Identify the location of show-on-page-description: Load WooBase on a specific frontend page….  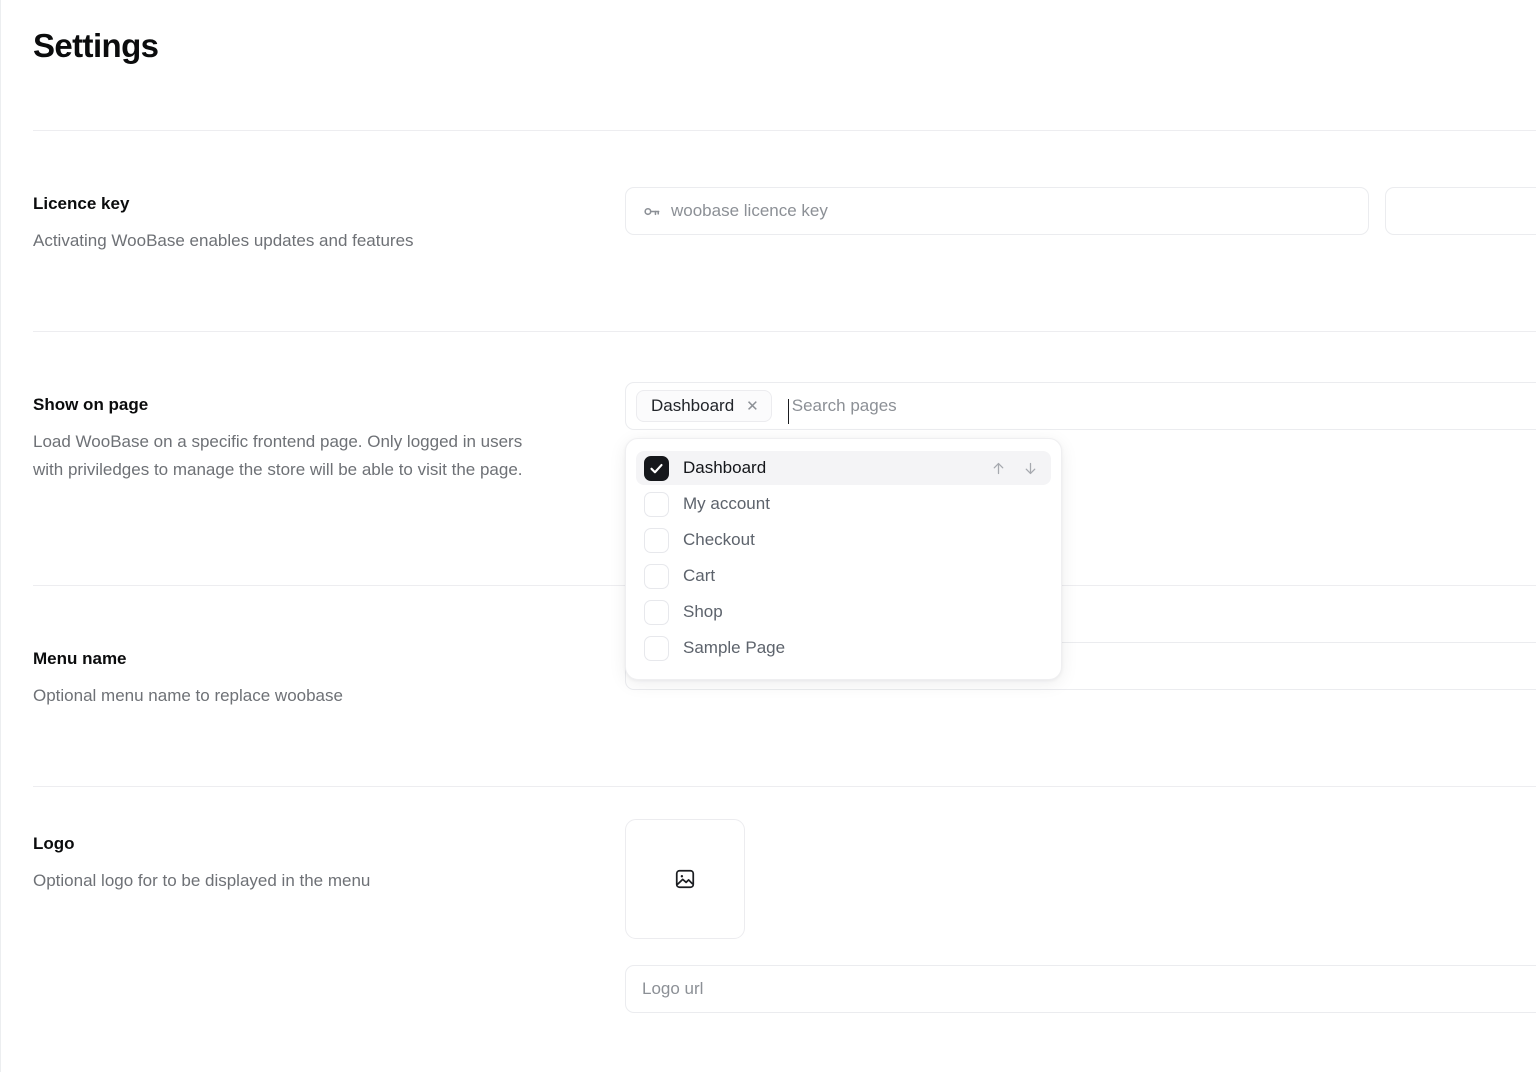
(278, 456).